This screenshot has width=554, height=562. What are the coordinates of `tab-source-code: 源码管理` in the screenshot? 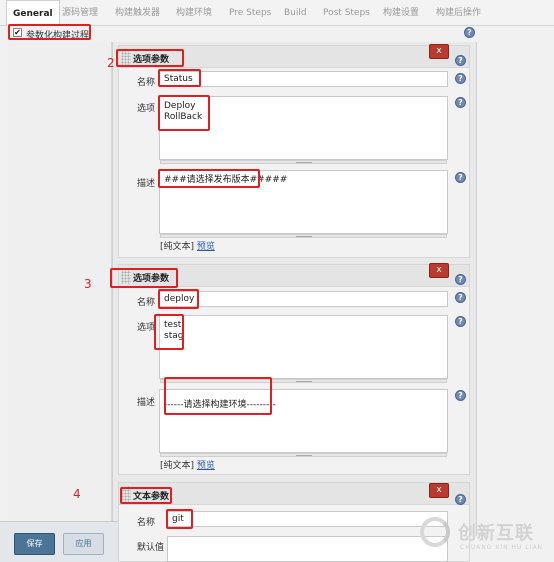 It's located at (80, 13).